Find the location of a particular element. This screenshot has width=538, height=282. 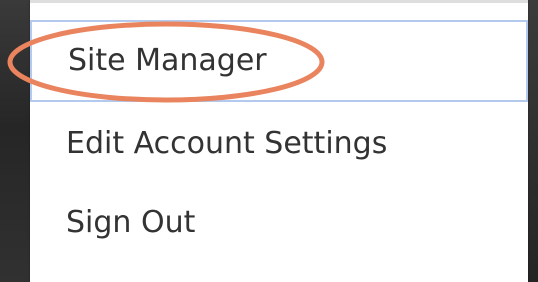

page-backdrop-left is located at coordinates (15, 141).